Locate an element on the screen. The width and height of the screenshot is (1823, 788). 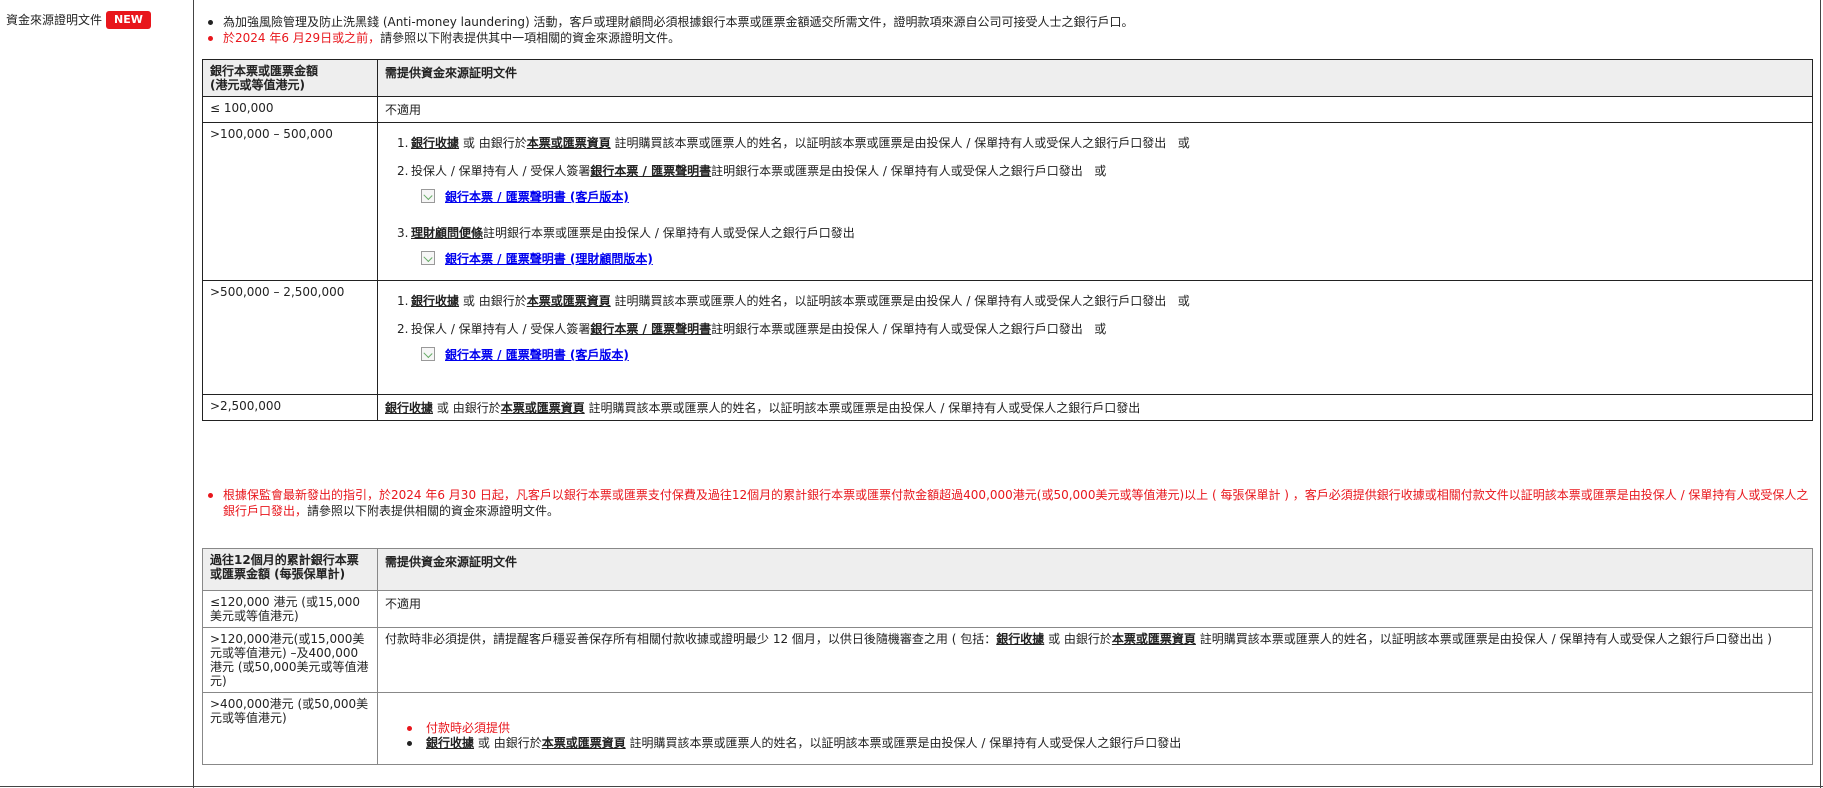
bottom-border is located at coordinates (911, 786).